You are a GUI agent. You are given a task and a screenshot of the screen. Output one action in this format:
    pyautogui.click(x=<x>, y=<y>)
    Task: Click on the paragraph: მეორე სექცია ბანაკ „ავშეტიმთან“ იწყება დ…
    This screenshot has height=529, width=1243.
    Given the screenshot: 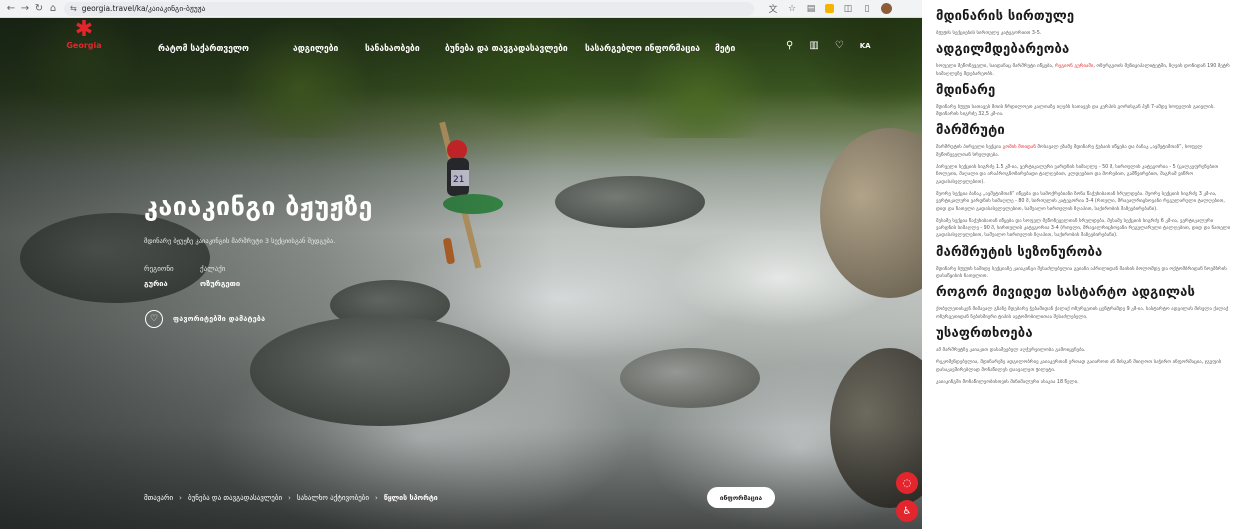 What is the action you would take?
    pyautogui.click(x=1080, y=201)
    